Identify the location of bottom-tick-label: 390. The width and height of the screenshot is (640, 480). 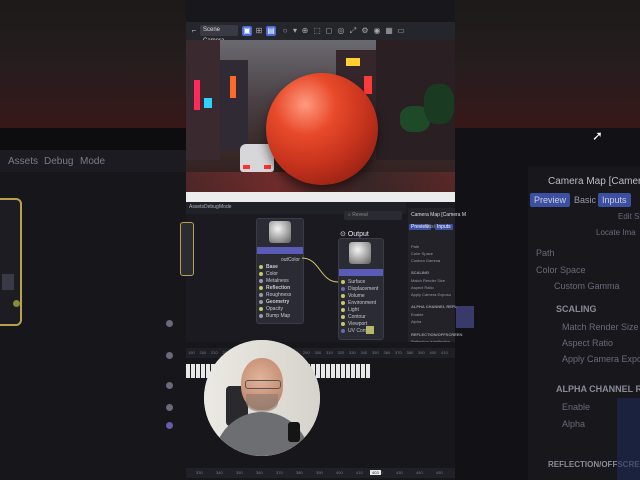
(319, 472).